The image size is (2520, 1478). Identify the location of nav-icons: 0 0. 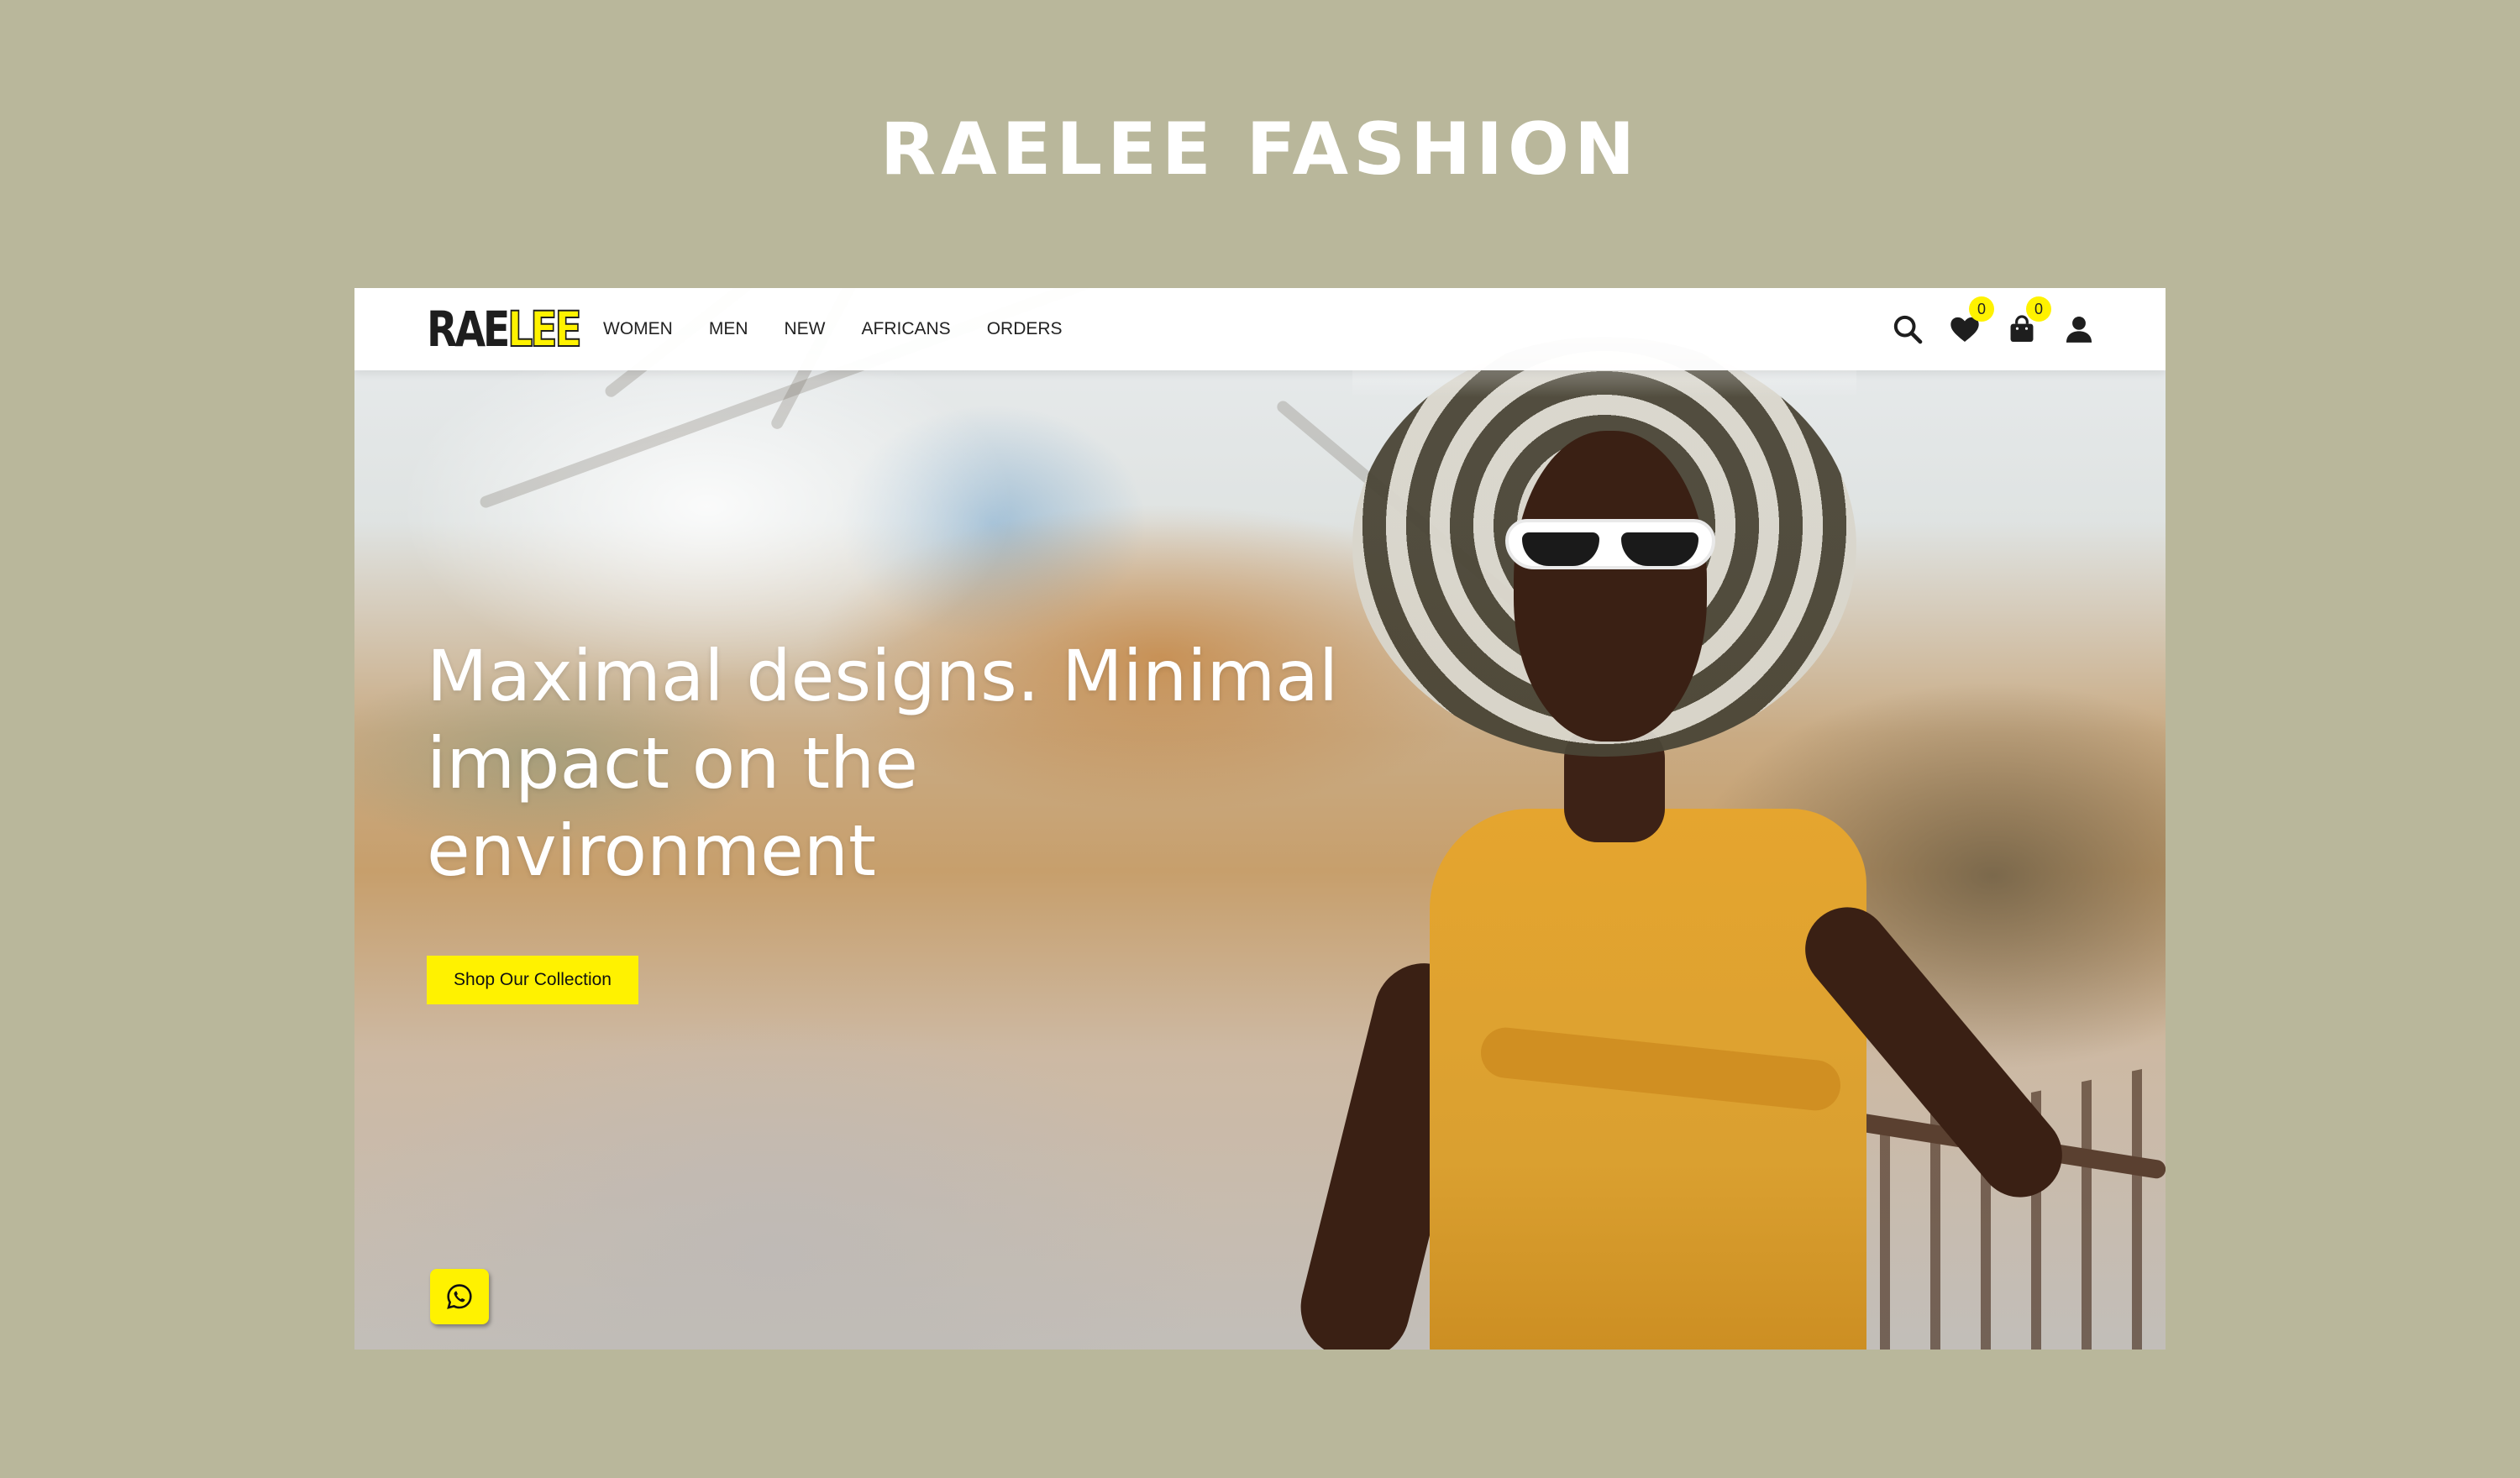
(1984, 329).